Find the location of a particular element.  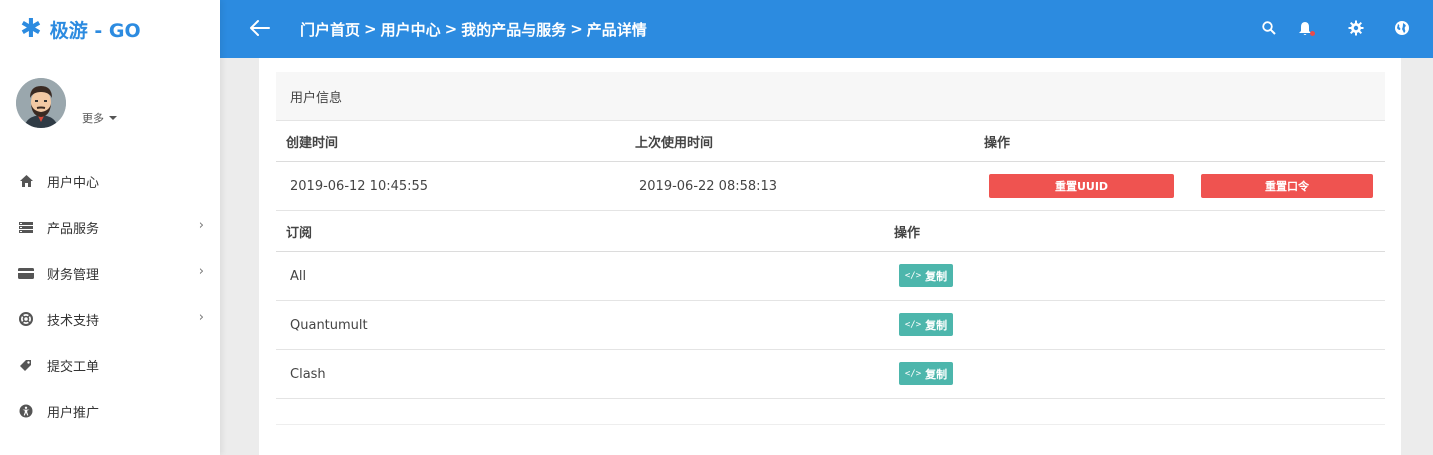

gear-icon is located at coordinates (1356, 28).